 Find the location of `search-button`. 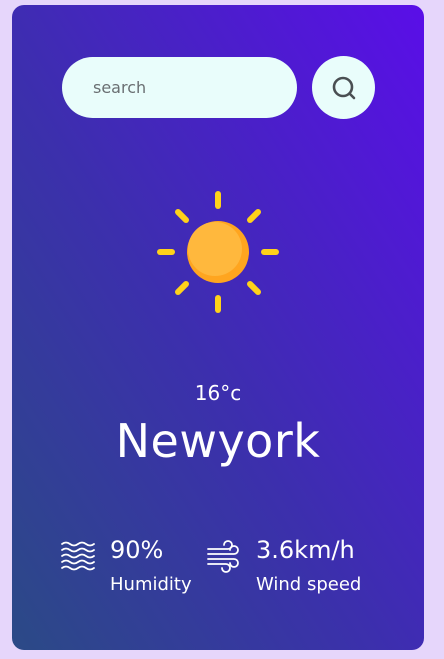

search-button is located at coordinates (343, 87).